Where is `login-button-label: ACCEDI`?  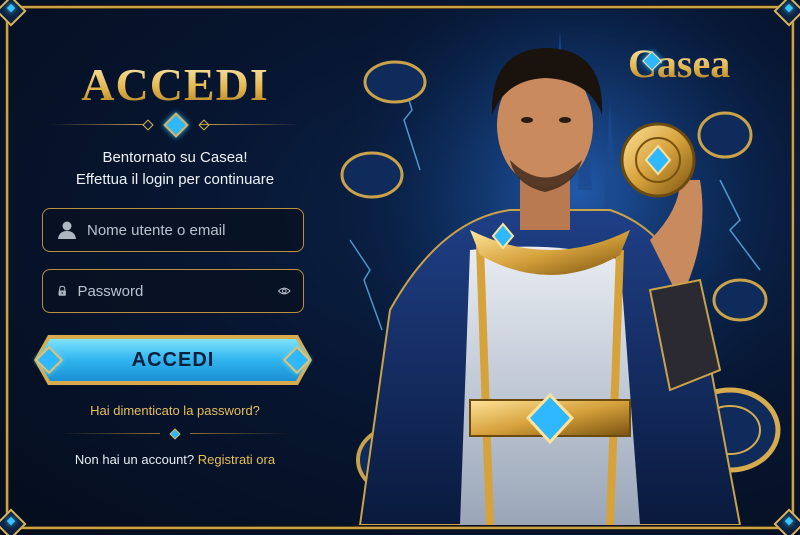 login-button-label: ACCEDI is located at coordinates (173, 359).